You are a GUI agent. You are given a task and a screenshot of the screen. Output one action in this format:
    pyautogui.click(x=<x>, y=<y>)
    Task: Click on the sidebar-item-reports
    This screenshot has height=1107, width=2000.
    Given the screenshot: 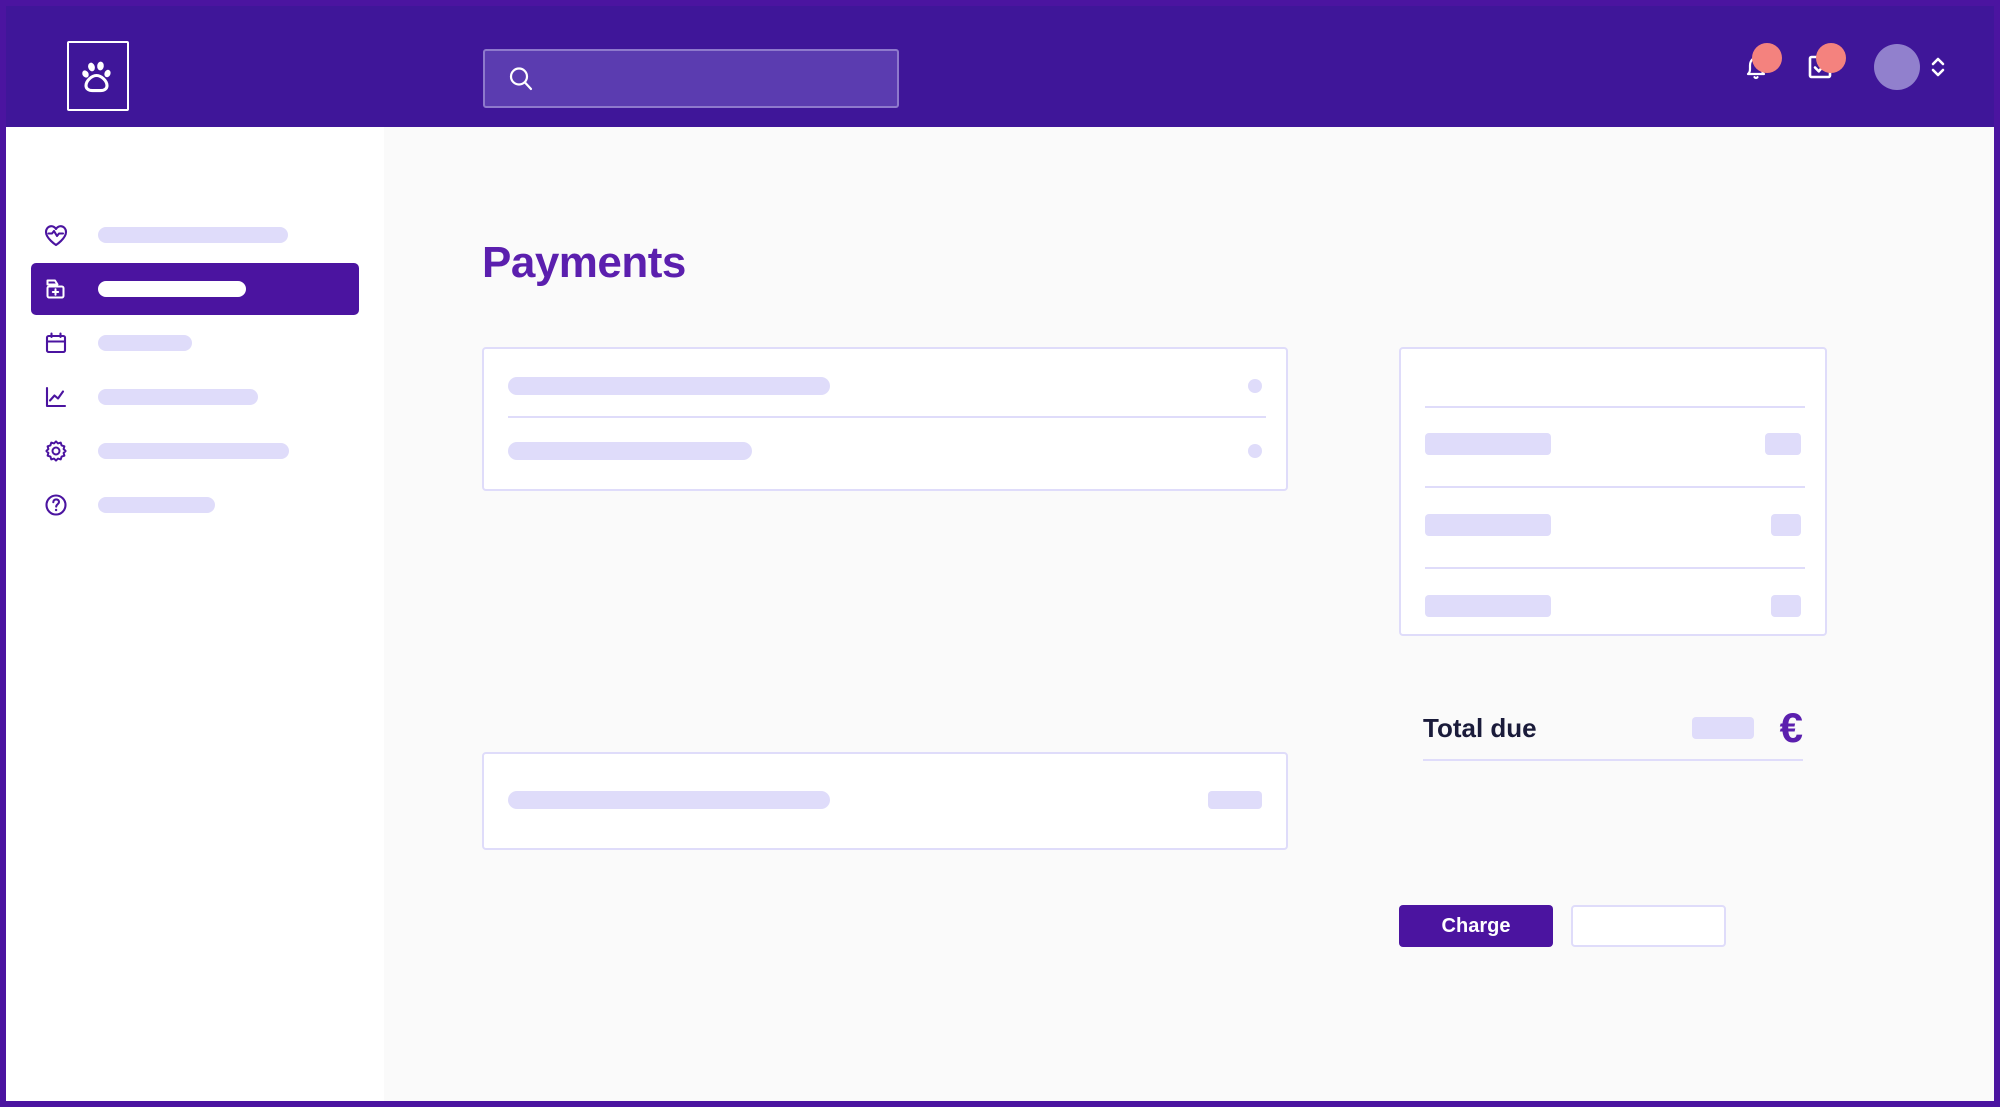 What is the action you would take?
    pyautogui.click(x=195, y=397)
    